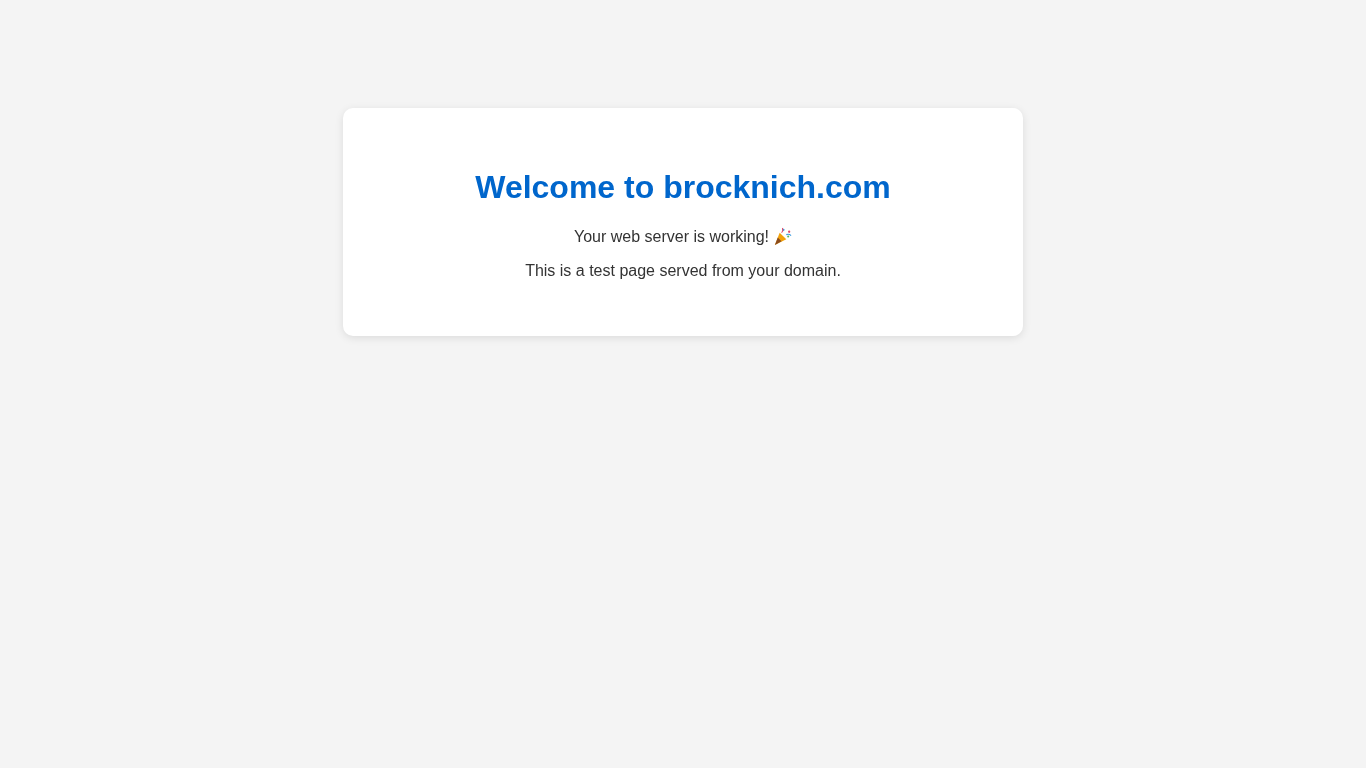  What do you see at coordinates (782, 236) in the screenshot?
I see `party-popper-icon` at bounding box center [782, 236].